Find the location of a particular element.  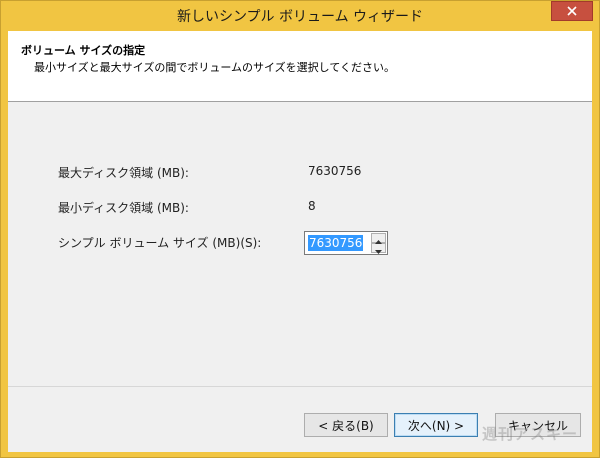

title-bar: 新しいシンプル ボリューム ウィザード is located at coordinates (300, 16).